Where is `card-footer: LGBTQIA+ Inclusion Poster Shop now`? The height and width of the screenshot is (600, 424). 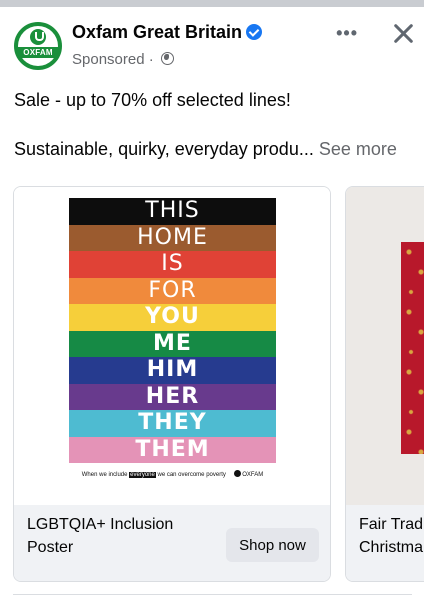
card-footer: LGBTQIA+ Inclusion Poster Shop now is located at coordinates (172, 543).